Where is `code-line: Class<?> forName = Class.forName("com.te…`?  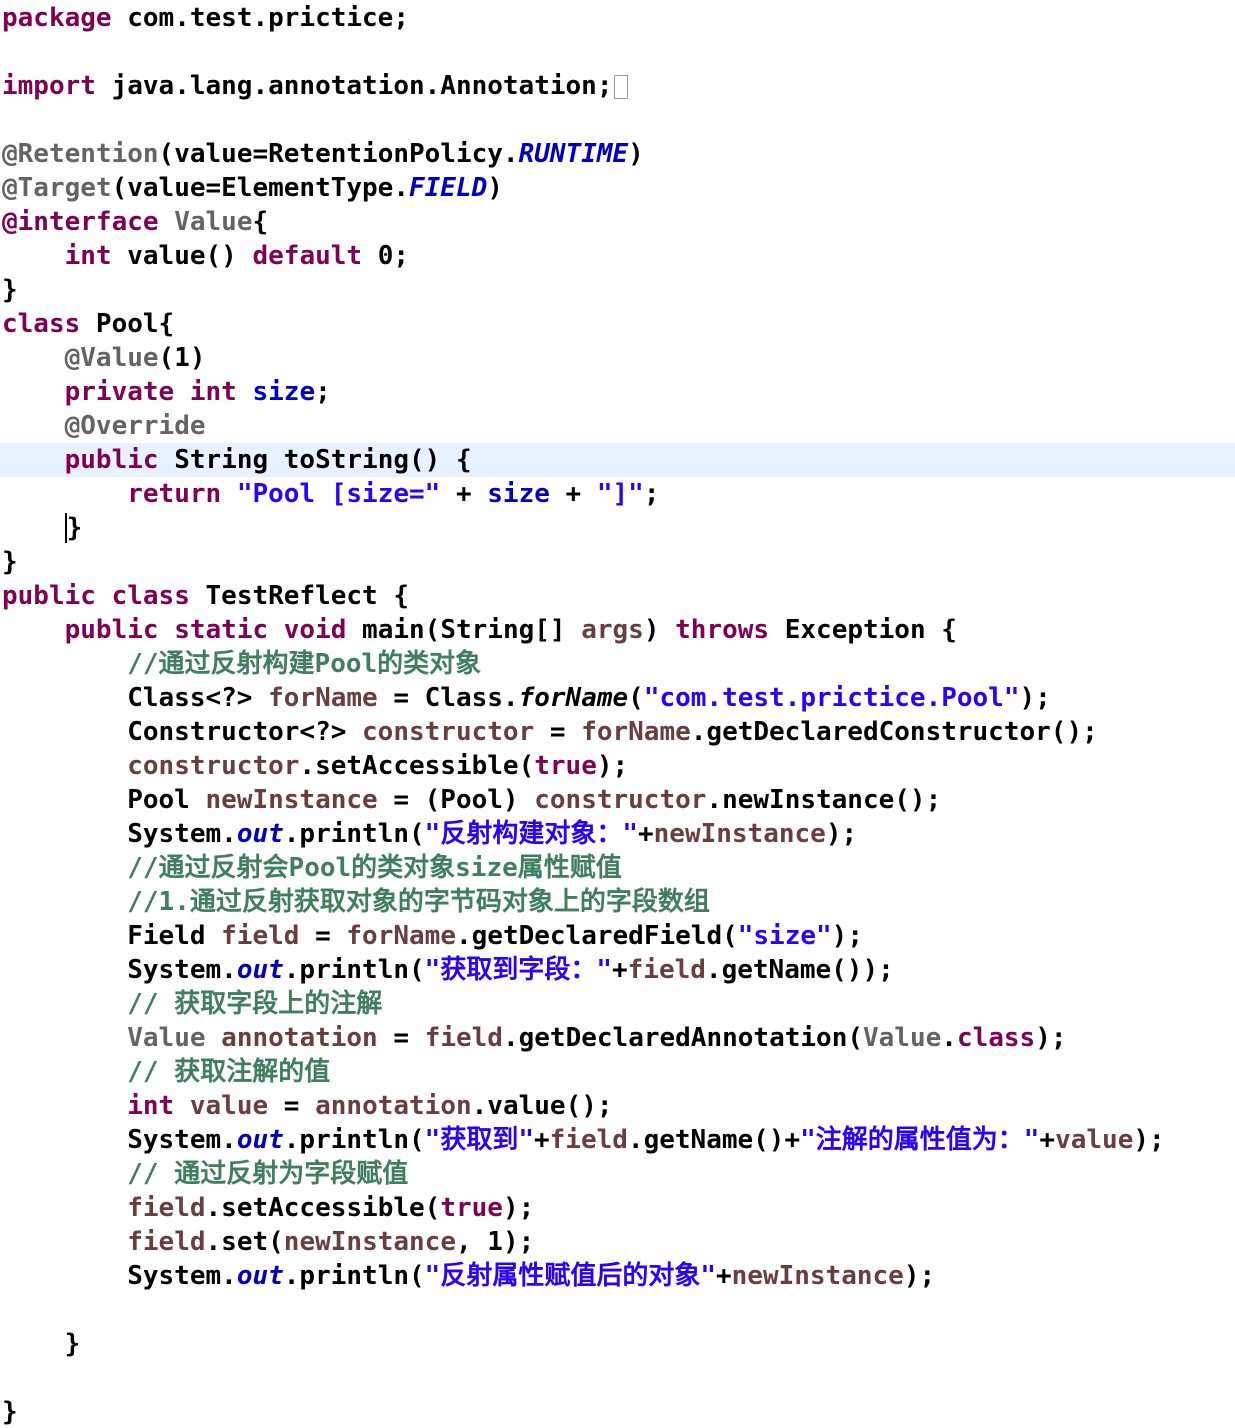 code-line: Class<?> forName = Class.forName("com.te… is located at coordinates (526, 698).